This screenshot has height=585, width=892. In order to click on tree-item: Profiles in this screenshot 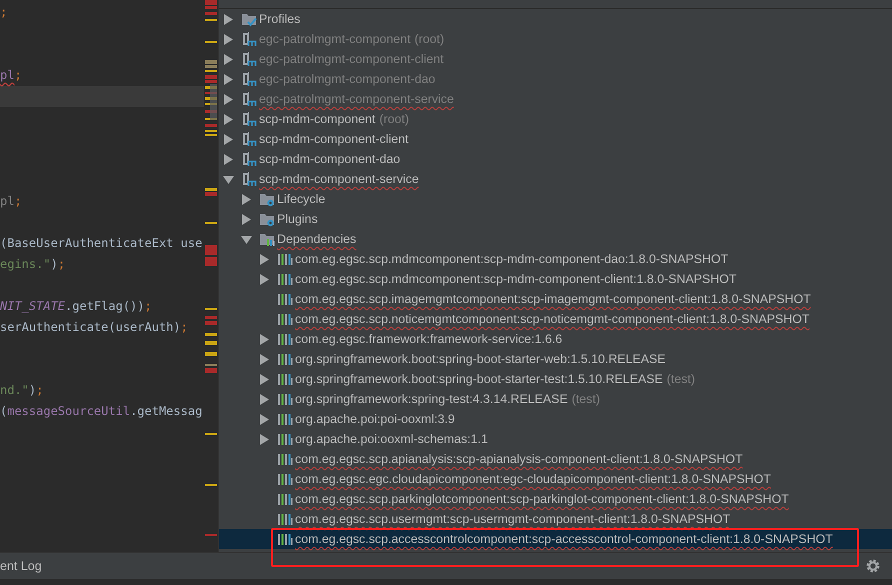, I will do `click(555, 19)`.